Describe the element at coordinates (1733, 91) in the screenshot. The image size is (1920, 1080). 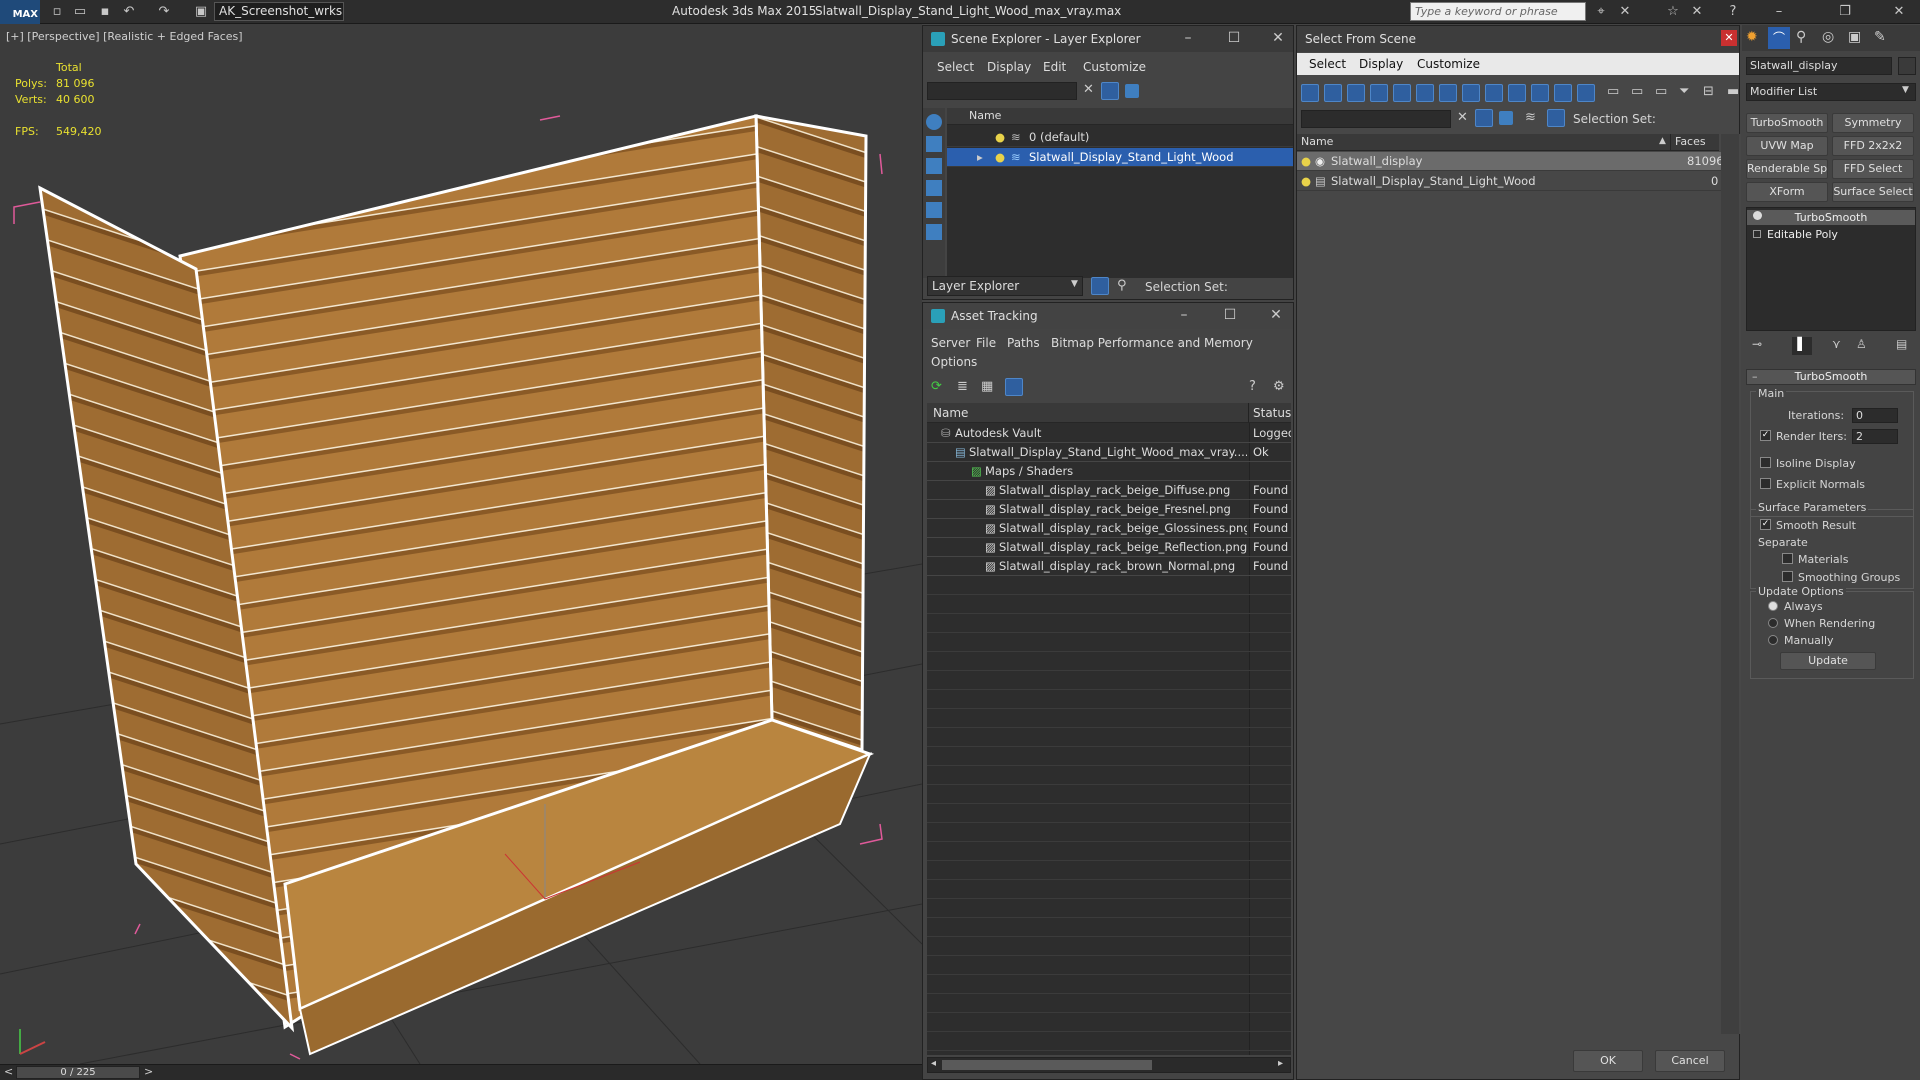
I see `collapse-icon: ▬` at that location.